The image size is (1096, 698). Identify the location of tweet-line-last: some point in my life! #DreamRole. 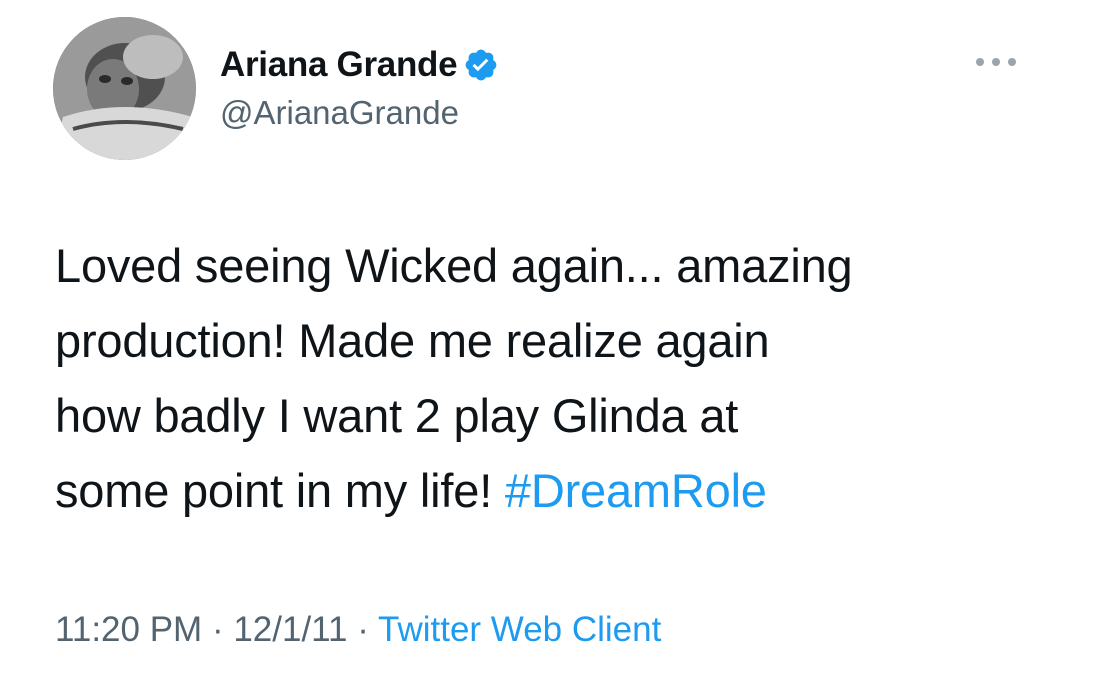
(555, 490).